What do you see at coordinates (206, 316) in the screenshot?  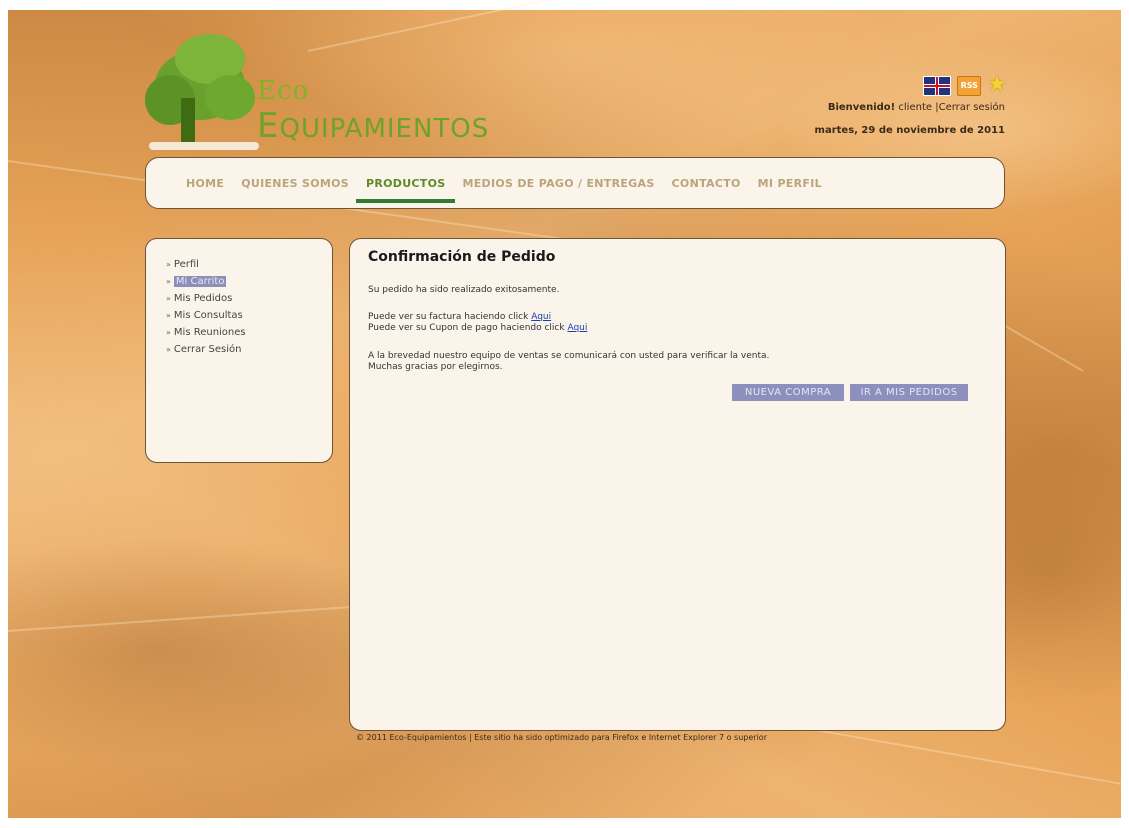 I see `sidebar-item-mis-consultas: » Mis Consultas` at bounding box center [206, 316].